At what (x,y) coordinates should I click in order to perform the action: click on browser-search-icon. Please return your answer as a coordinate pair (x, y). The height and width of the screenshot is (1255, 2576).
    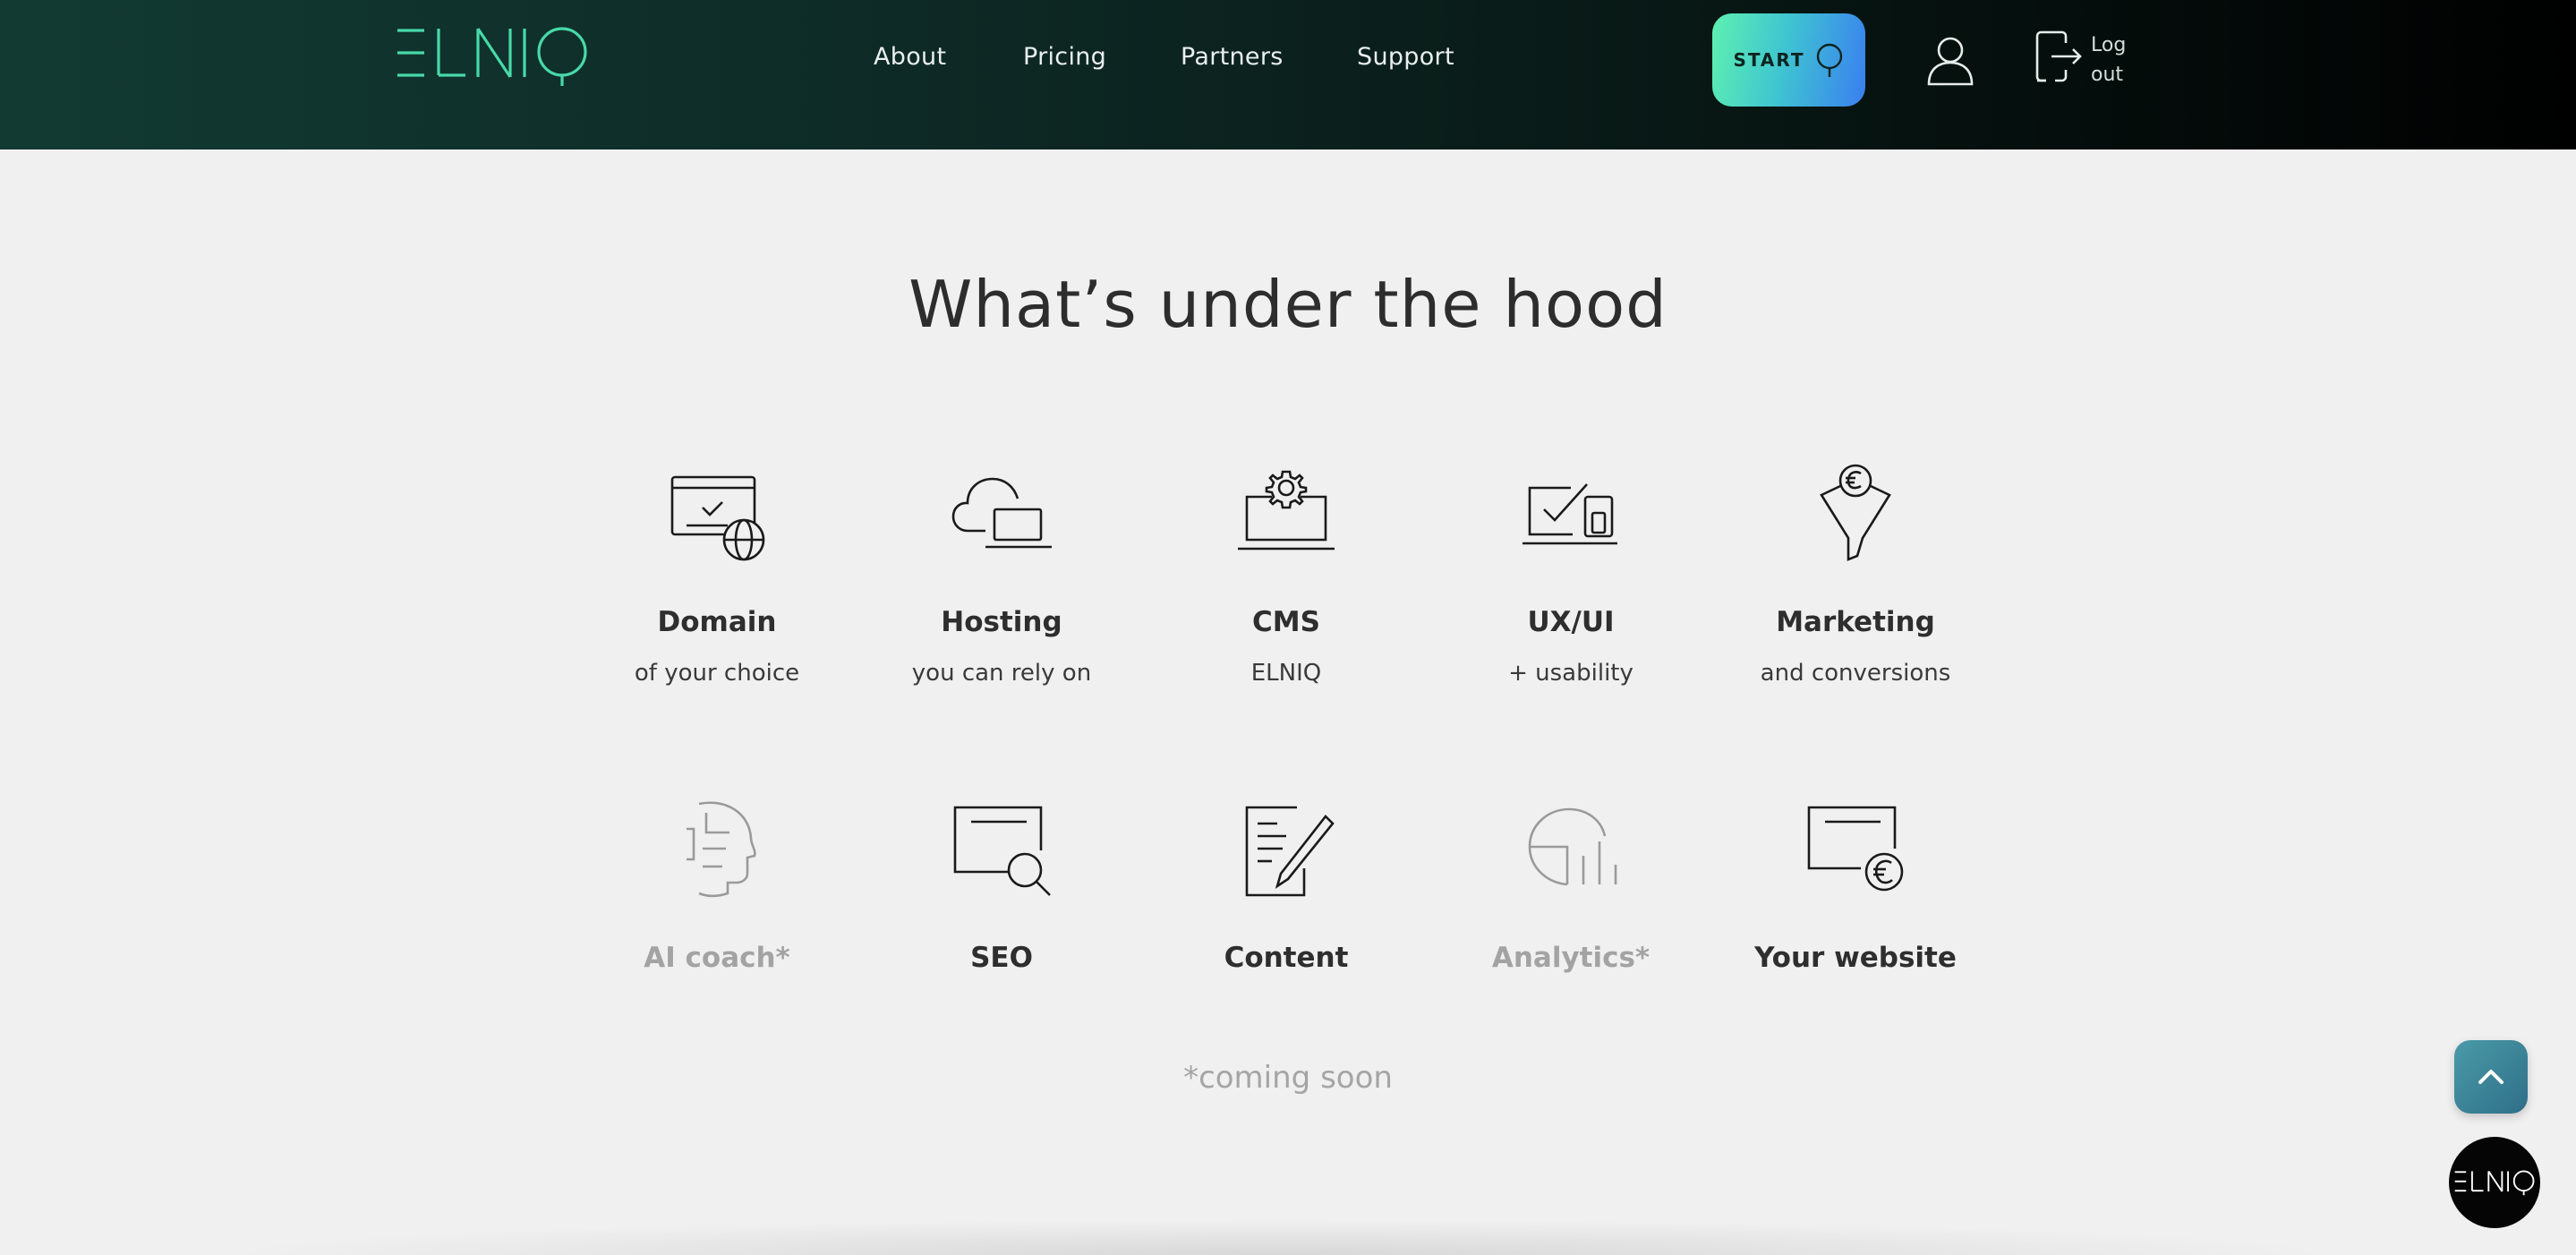
    Looking at the image, I should click on (1002, 851).